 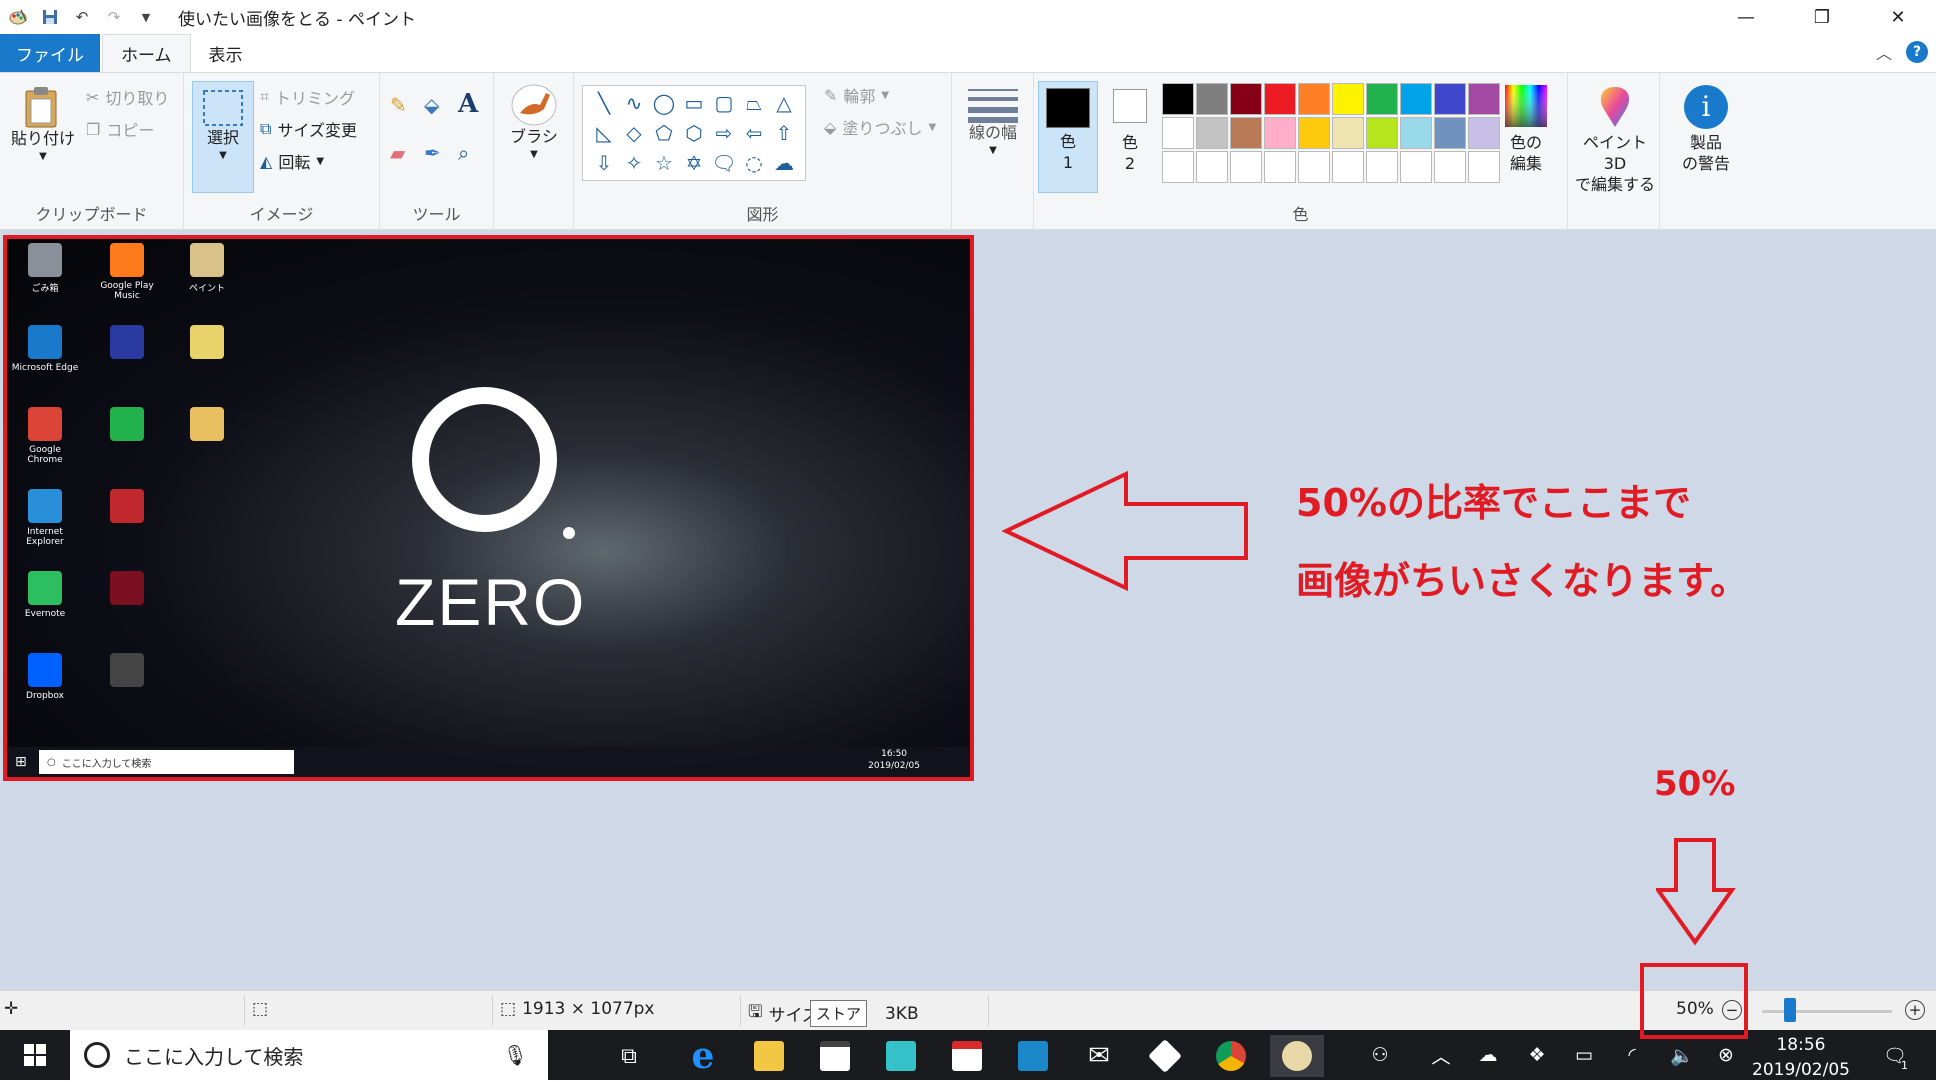 I want to click on pdf-app-icon, so click(x=1165, y=1056).